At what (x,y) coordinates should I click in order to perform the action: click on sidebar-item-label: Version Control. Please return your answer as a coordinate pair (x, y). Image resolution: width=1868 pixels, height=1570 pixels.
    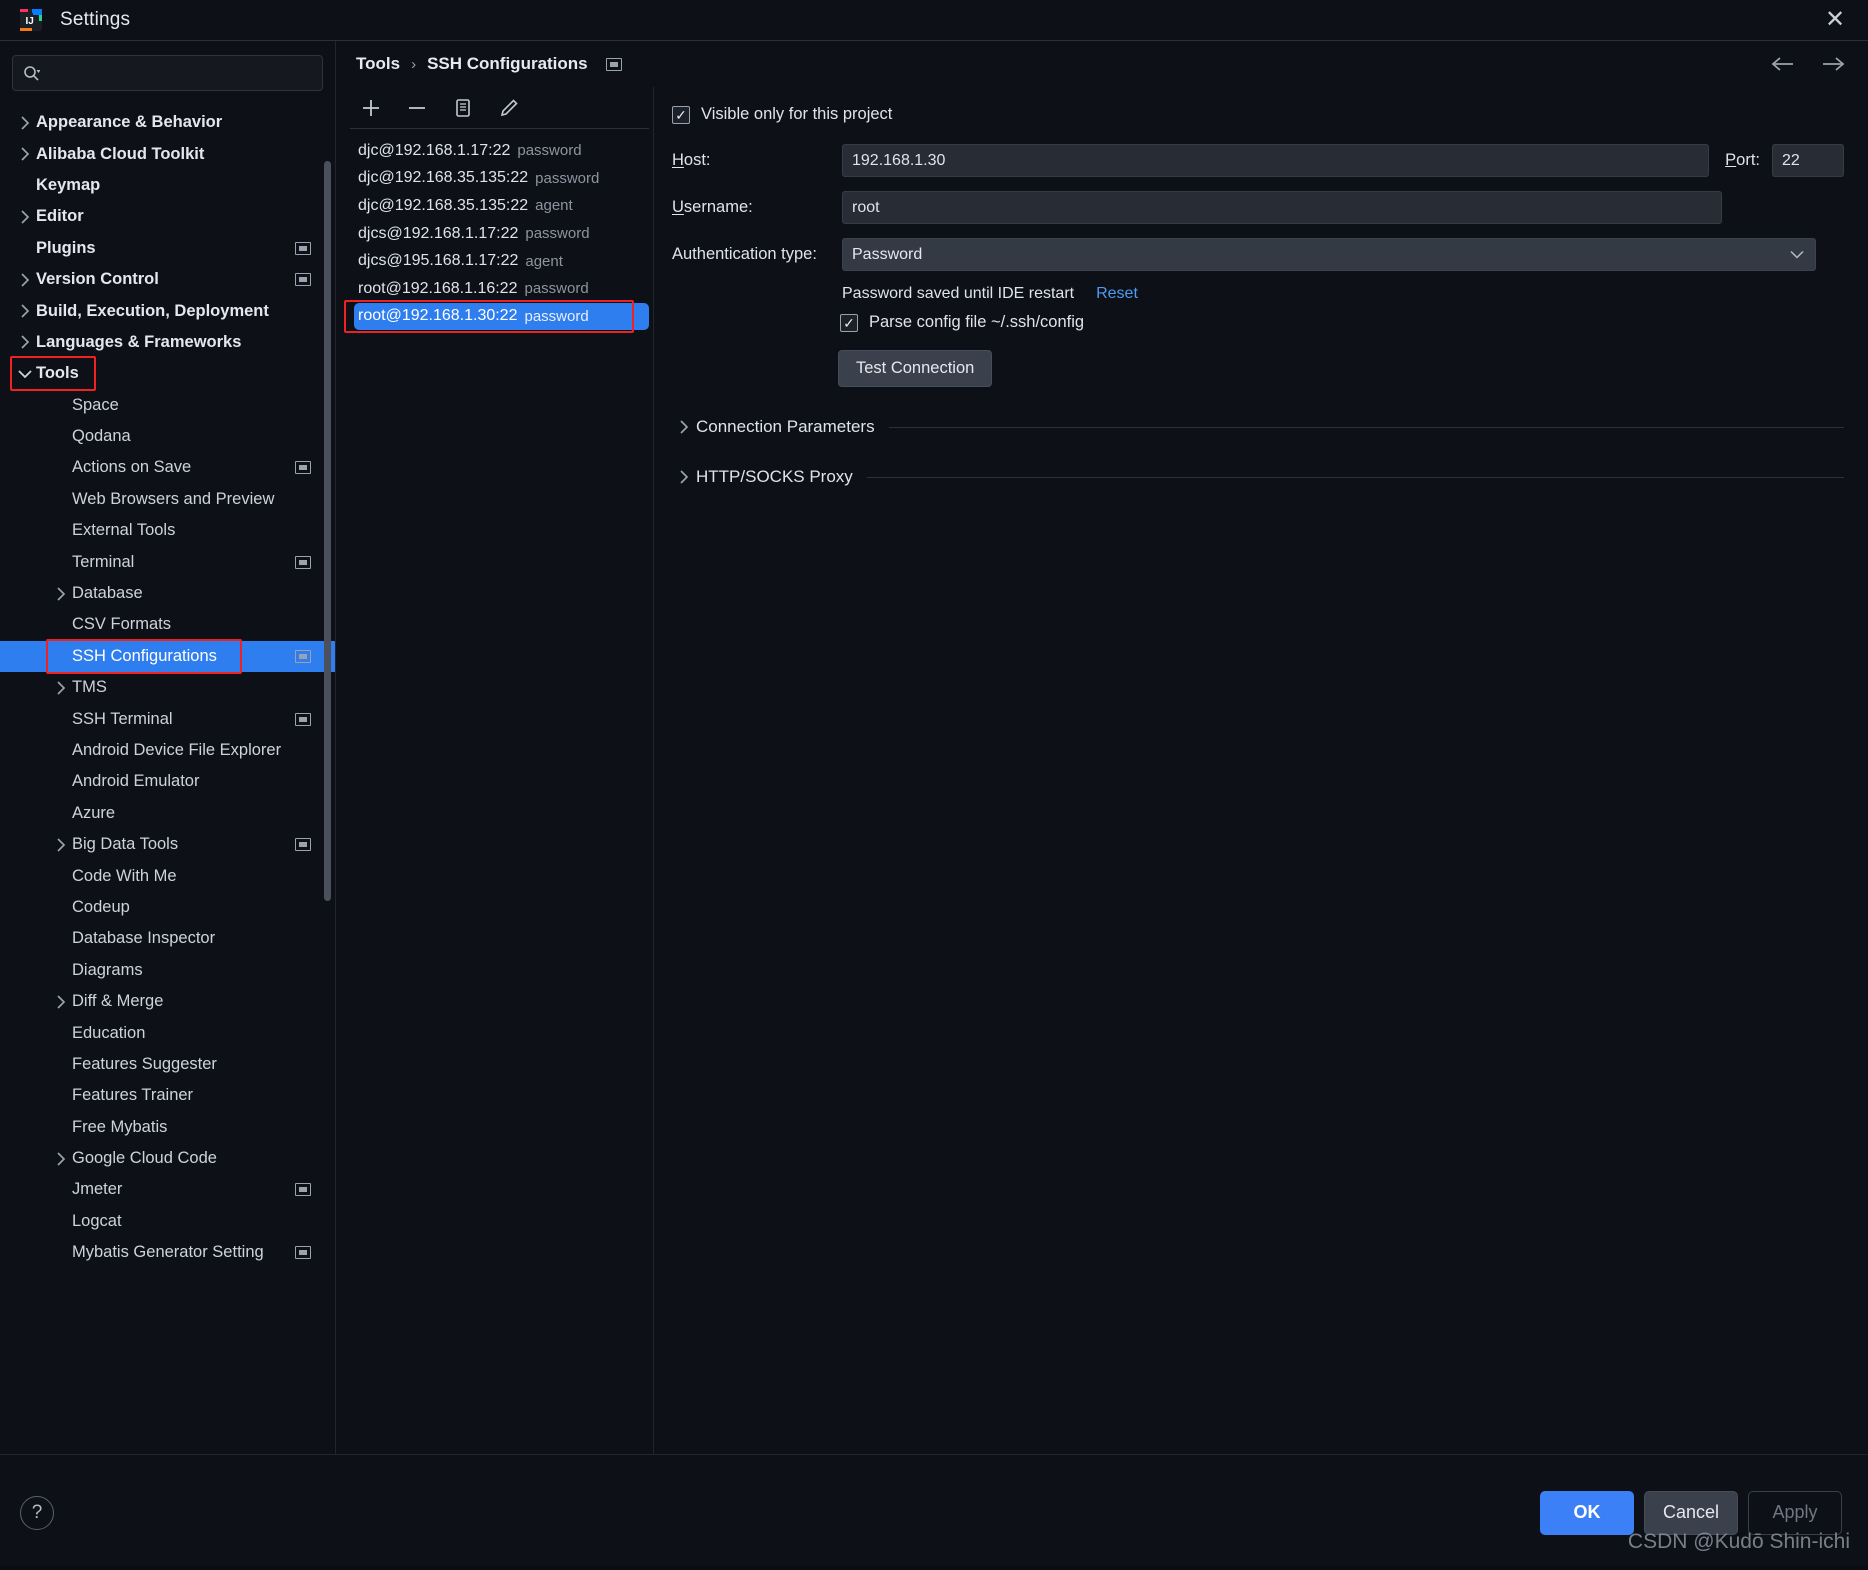
    Looking at the image, I should click on (97, 279).